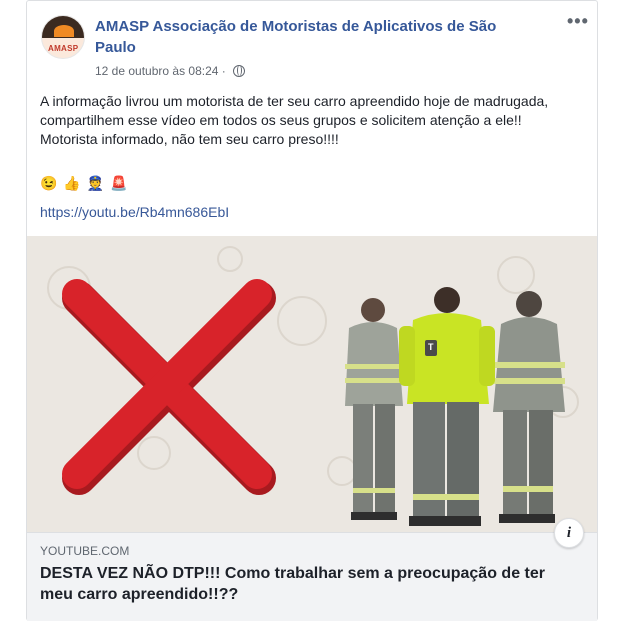 This screenshot has width=624, height=624. I want to click on avatar-logo-text: AMASP, so click(63, 48).